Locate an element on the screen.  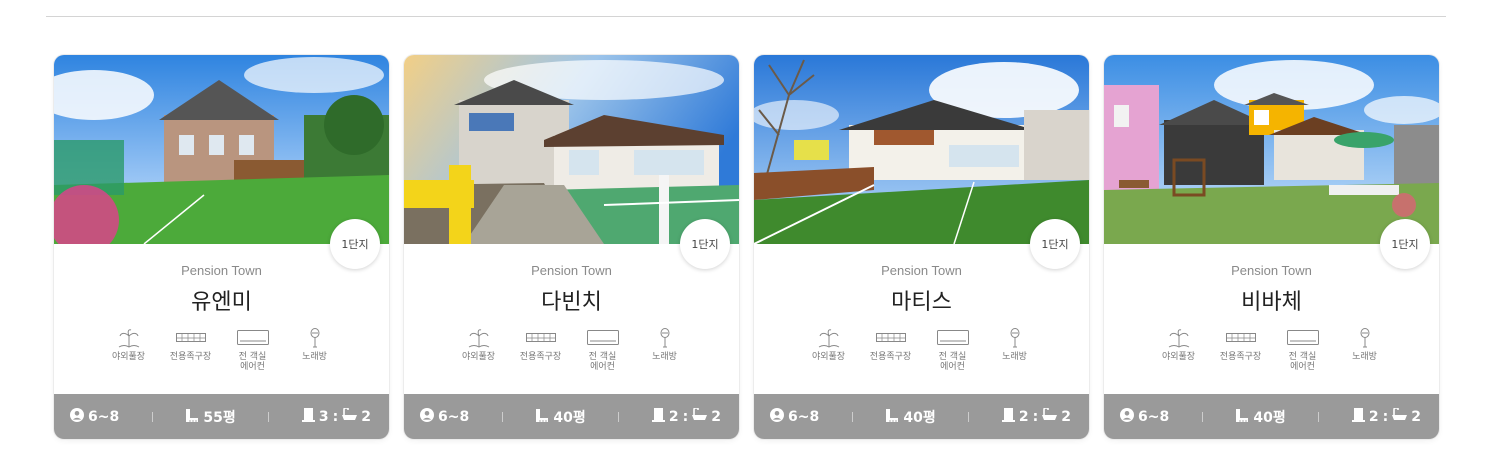
microphone-icon is located at coordinates (315, 338).